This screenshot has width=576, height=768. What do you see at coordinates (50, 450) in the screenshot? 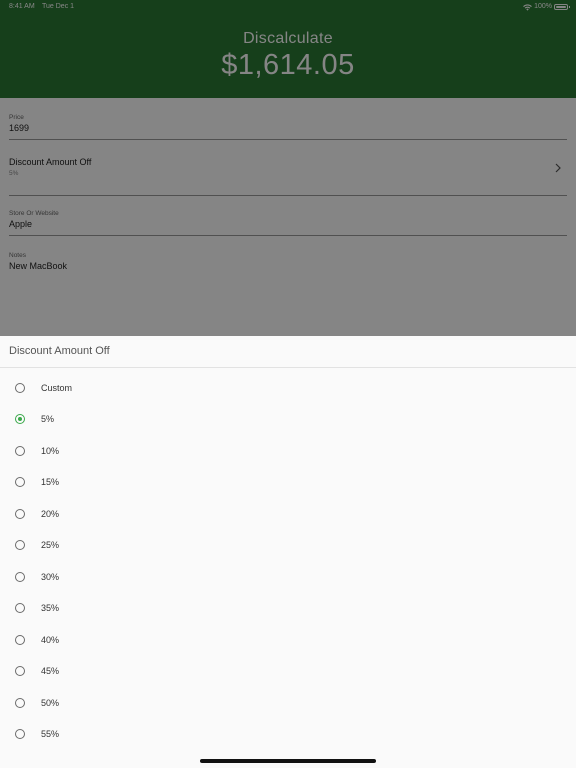
I see `option-label: 10%` at bounding box center [50, 450].